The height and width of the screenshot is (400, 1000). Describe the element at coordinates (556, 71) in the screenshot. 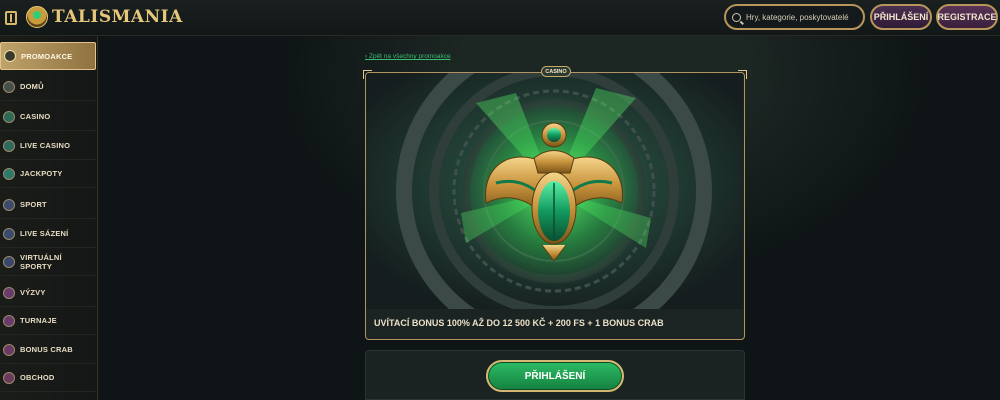

I see `category-badge: CASINO` at that location.